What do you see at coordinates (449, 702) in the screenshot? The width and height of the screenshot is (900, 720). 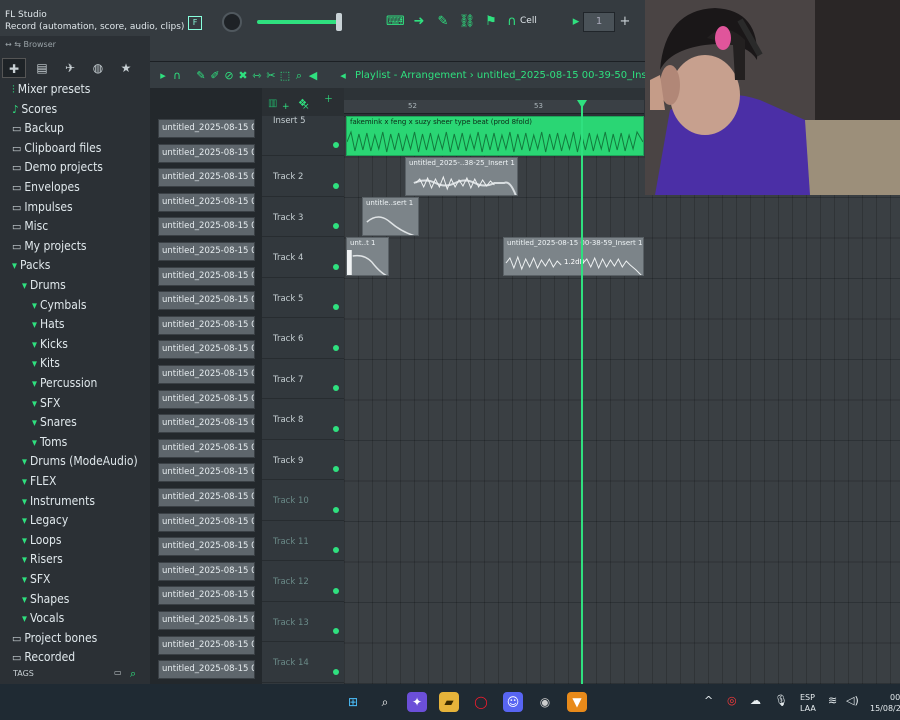 I see `file-explorer-icon: ▰` at bounding box center [449, 702].